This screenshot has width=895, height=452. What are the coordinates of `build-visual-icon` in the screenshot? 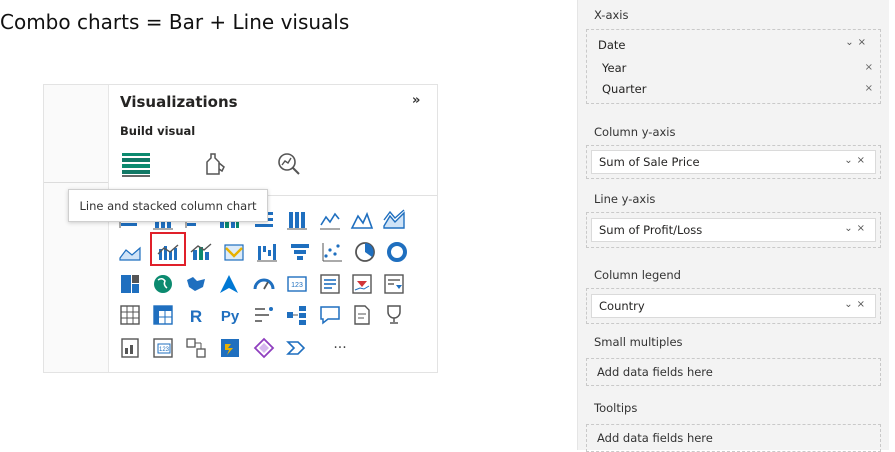 It's located at (136, 164).